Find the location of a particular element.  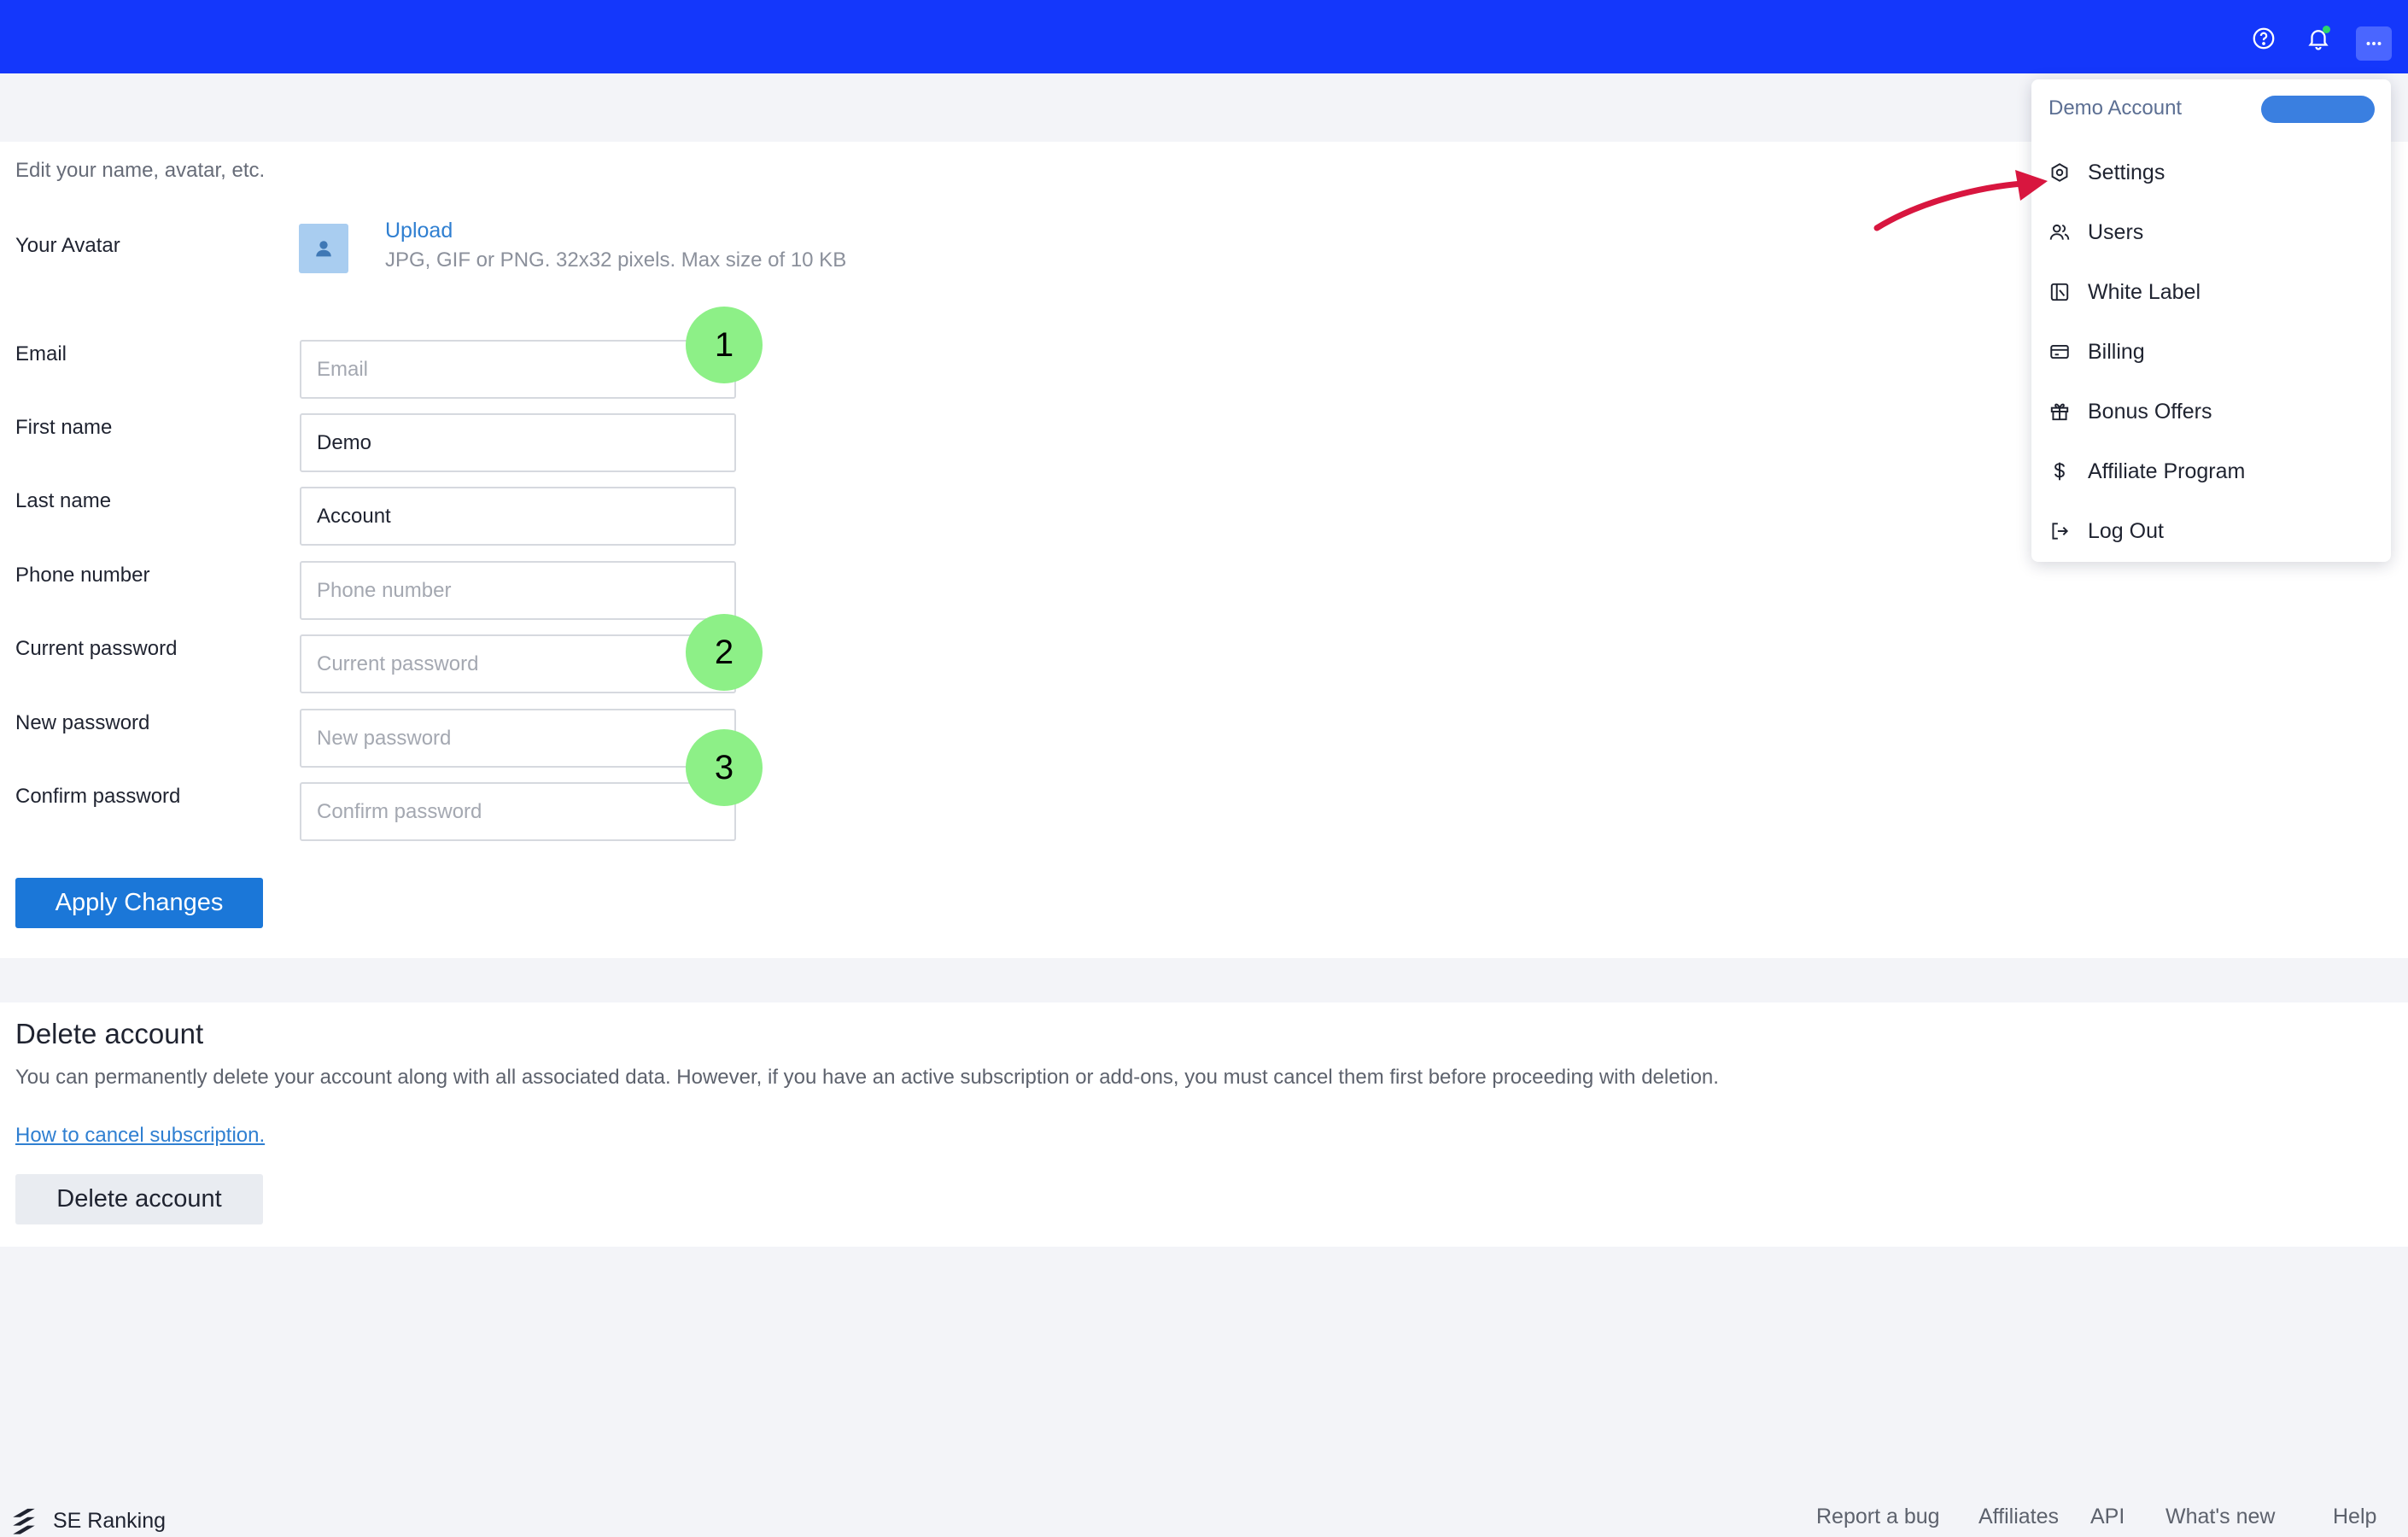

last-name-label: Last name is located at coordinates (63, 500).